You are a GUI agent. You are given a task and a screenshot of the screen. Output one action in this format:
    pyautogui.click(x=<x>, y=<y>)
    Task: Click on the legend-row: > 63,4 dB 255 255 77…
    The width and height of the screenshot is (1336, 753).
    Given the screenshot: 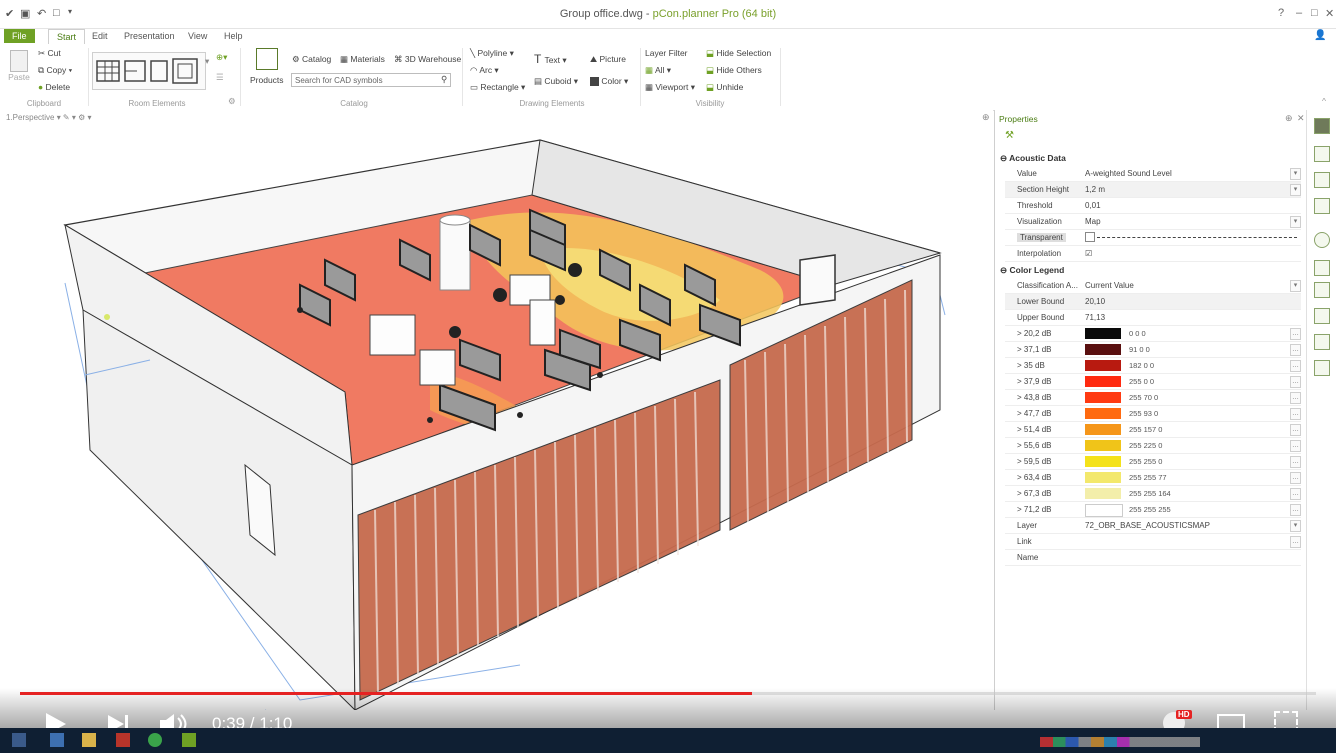 What is the action you would take?
    pyautogui.click(x=1153, y=478)
    